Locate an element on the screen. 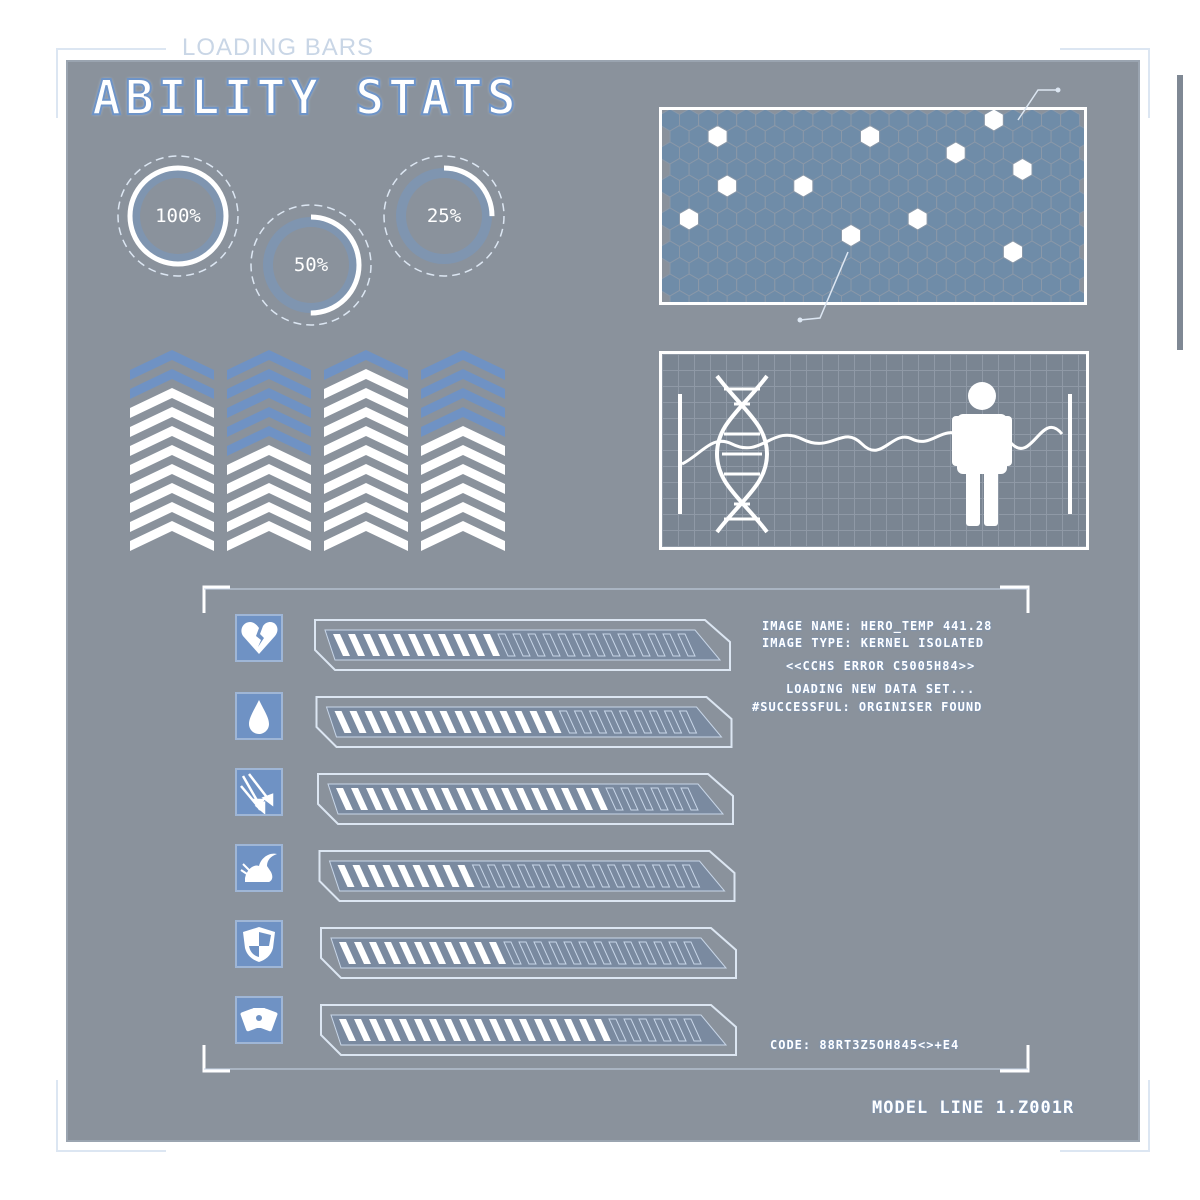  human-figure-icon is located at coordinates (982, 454).